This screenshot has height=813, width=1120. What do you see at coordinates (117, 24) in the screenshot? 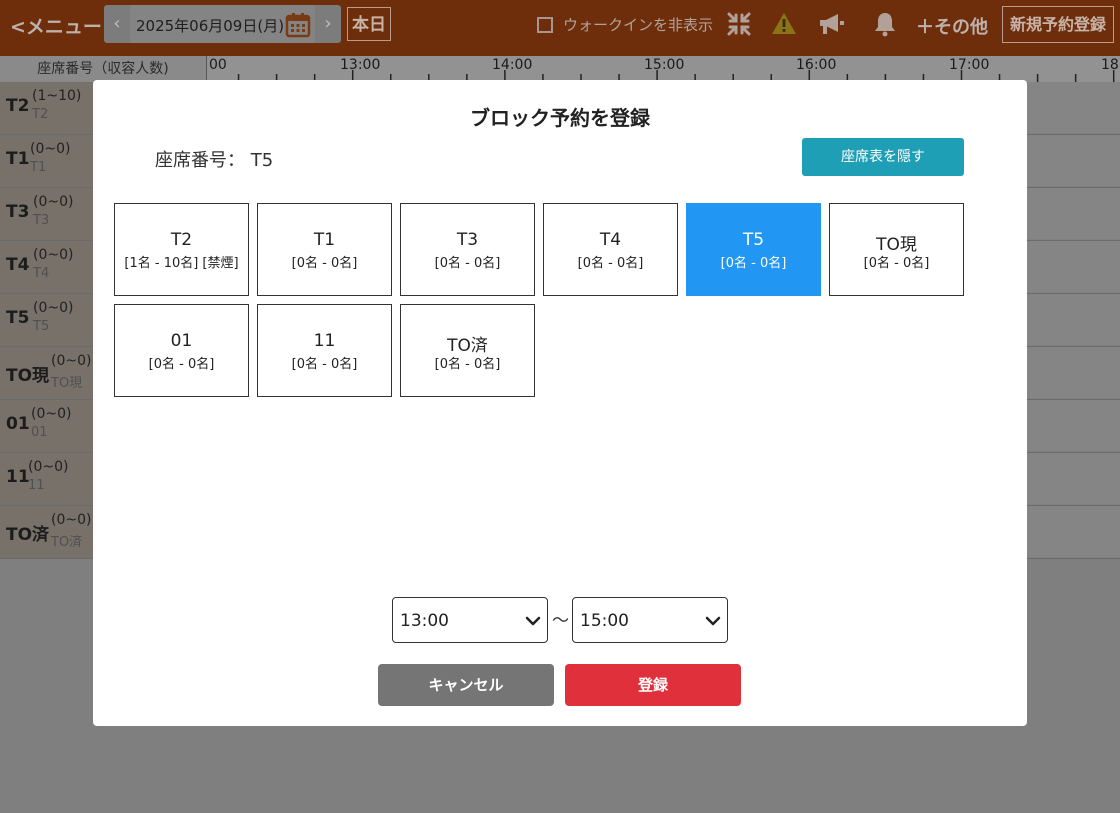
I see `chevron-left-icon: ‹` at bounding box center [117, 24].